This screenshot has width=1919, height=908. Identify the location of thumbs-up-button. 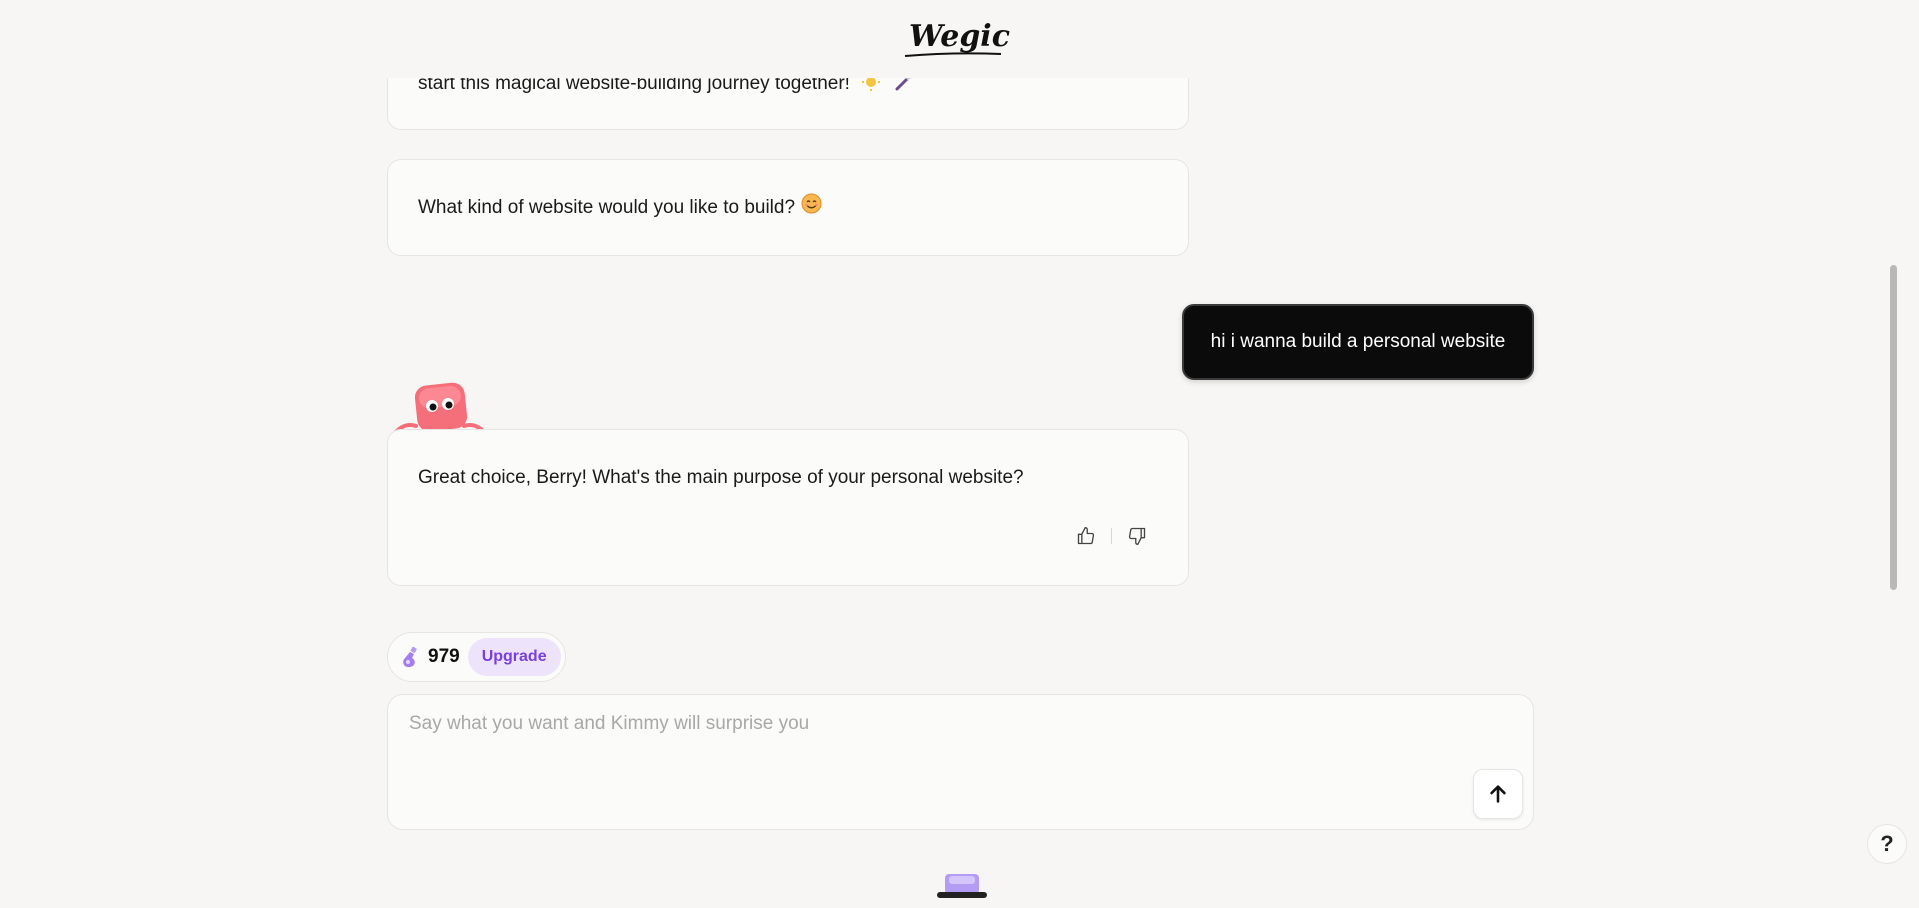
(1086, 536).